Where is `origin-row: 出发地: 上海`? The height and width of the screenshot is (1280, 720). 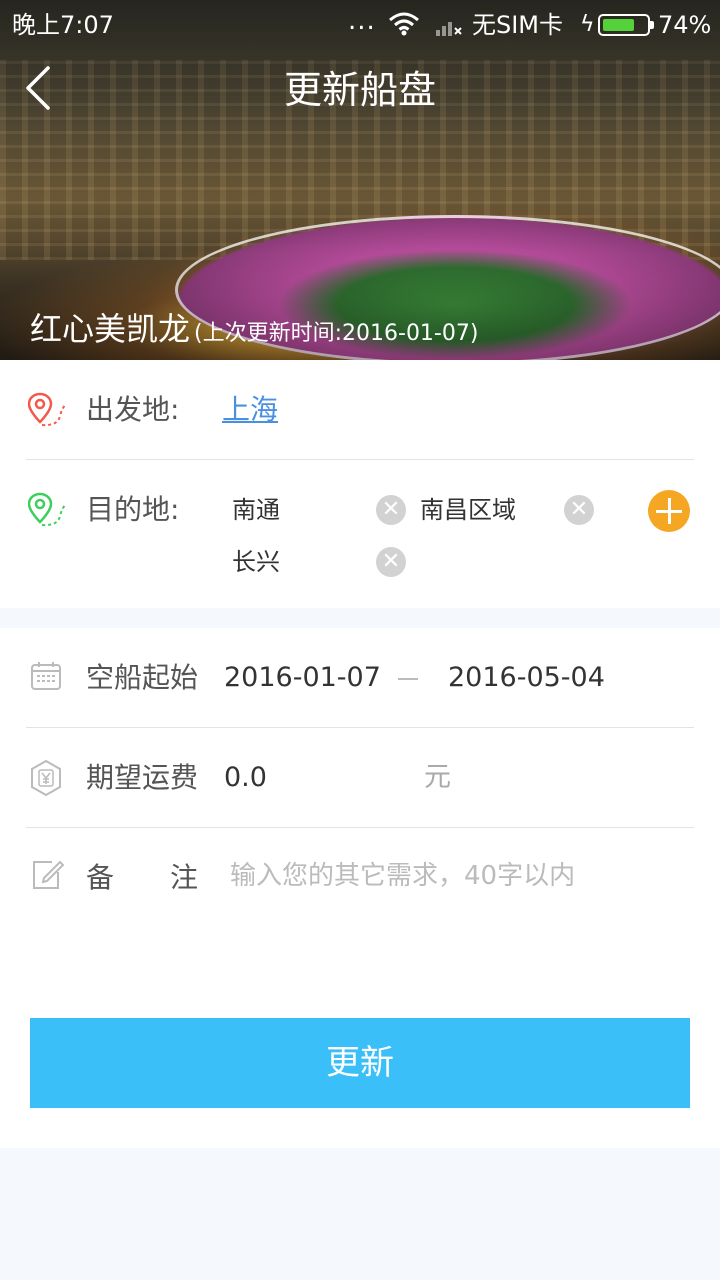
origin-row: 出发地: 上海 is located at coordinates (360, 410).